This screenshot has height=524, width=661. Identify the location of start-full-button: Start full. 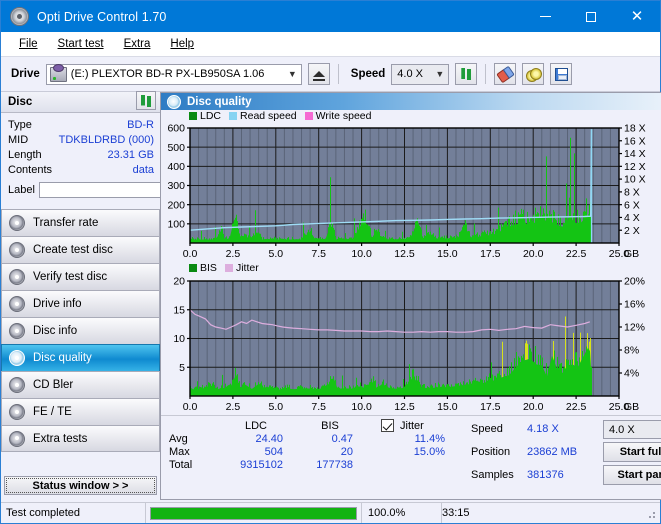
(632, 452).